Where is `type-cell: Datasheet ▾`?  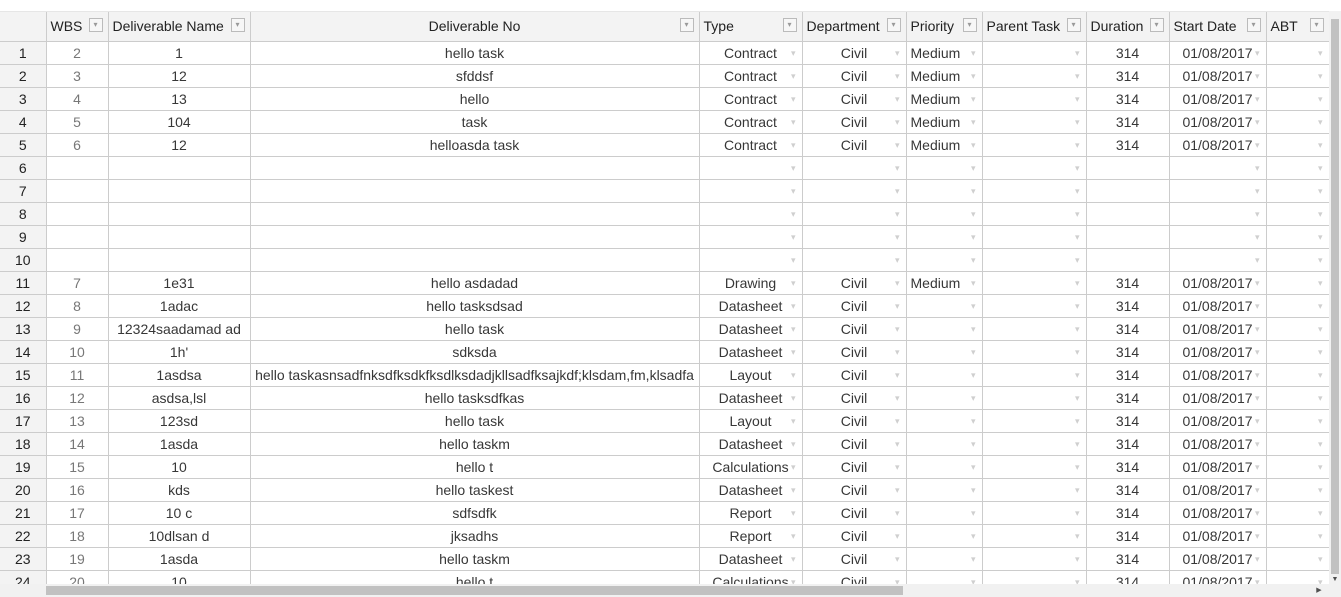 type-cell: Datasheet ▾ is located at coordinates (751, 306).